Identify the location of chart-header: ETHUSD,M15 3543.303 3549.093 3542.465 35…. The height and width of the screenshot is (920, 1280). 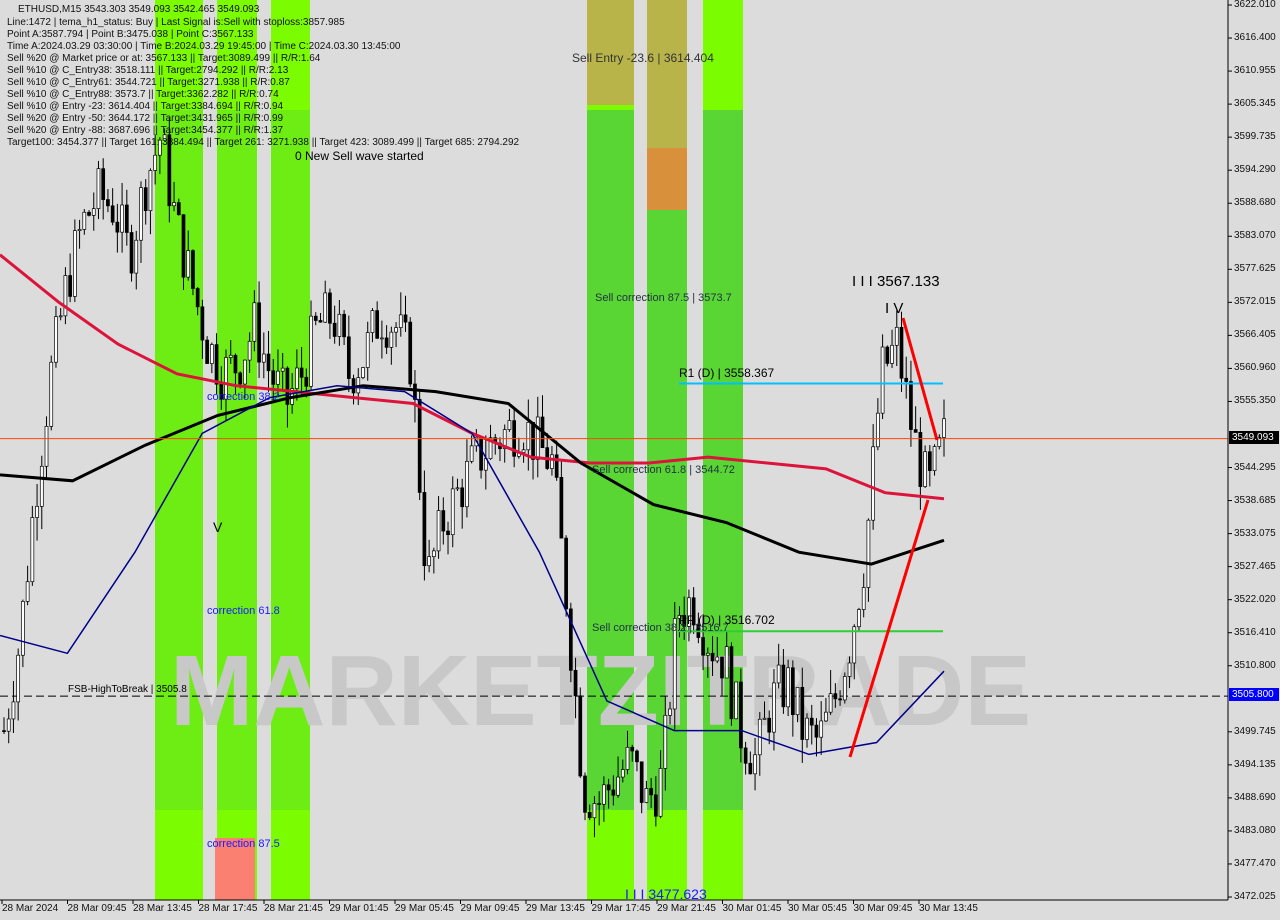
(139, 9).